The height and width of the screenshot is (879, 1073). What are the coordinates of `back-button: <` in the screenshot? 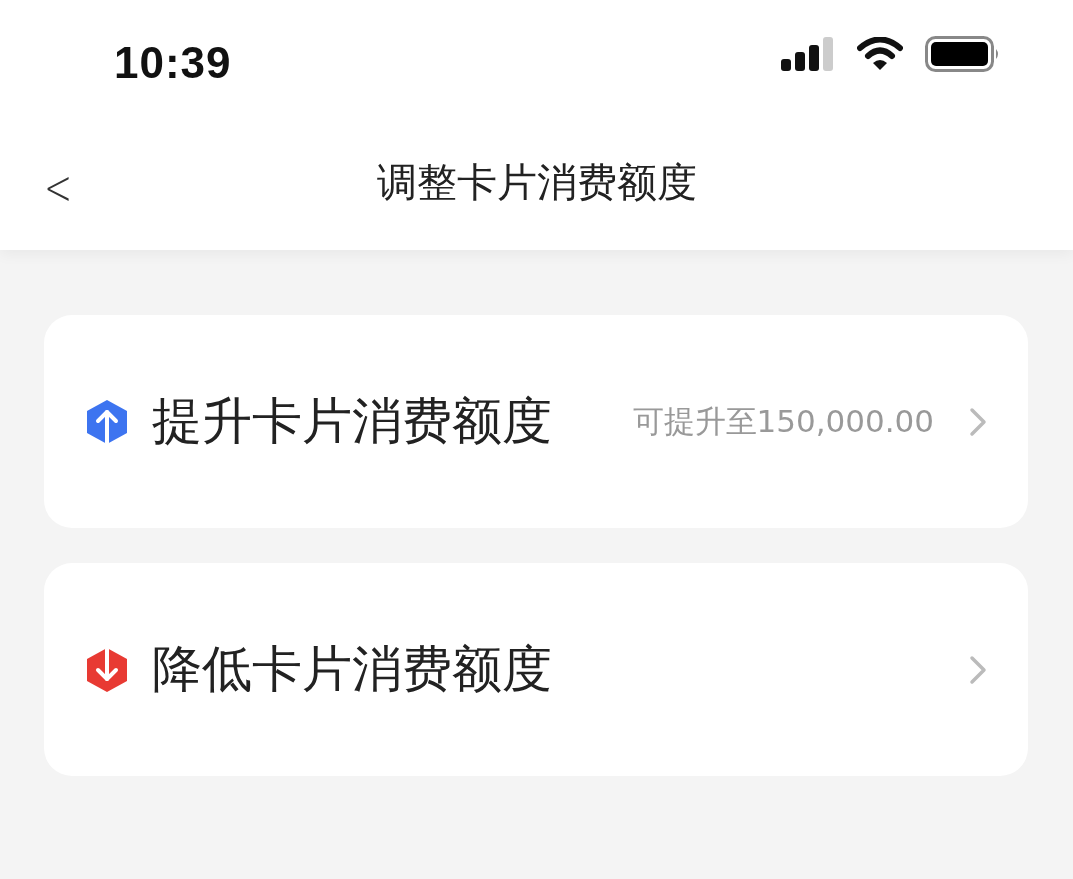 It's located at (58, 187).